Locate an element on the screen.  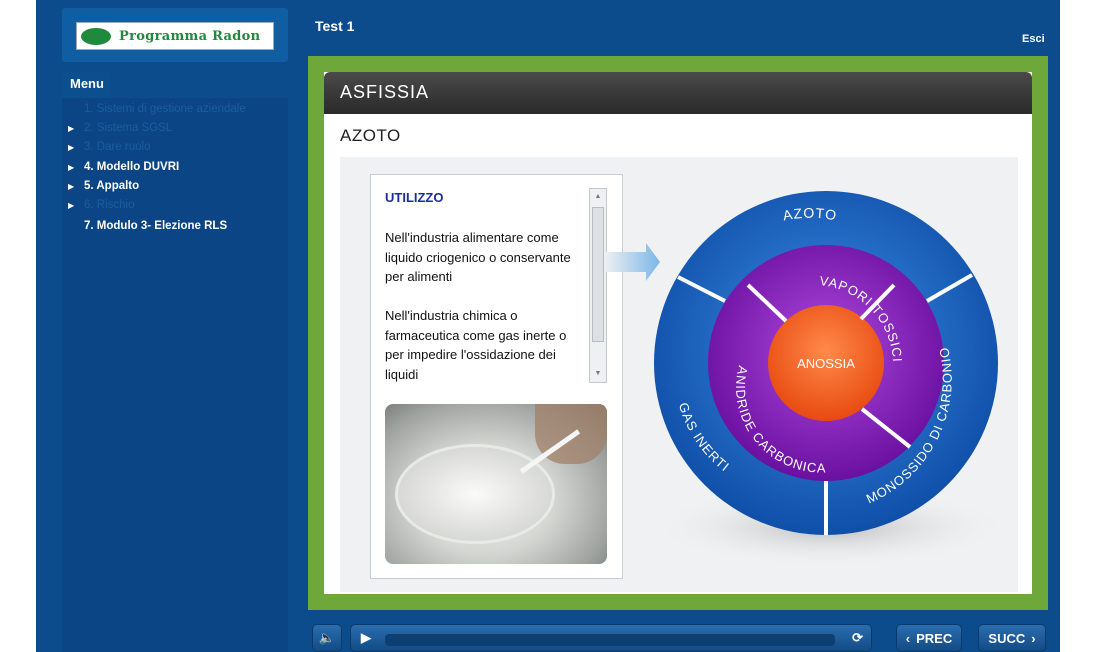
chevron-left-icon: ‹ is located at coordinates (908, 638).